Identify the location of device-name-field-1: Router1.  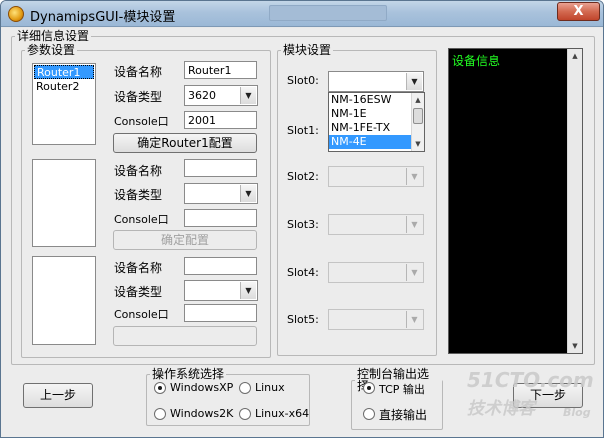
(220, 70).